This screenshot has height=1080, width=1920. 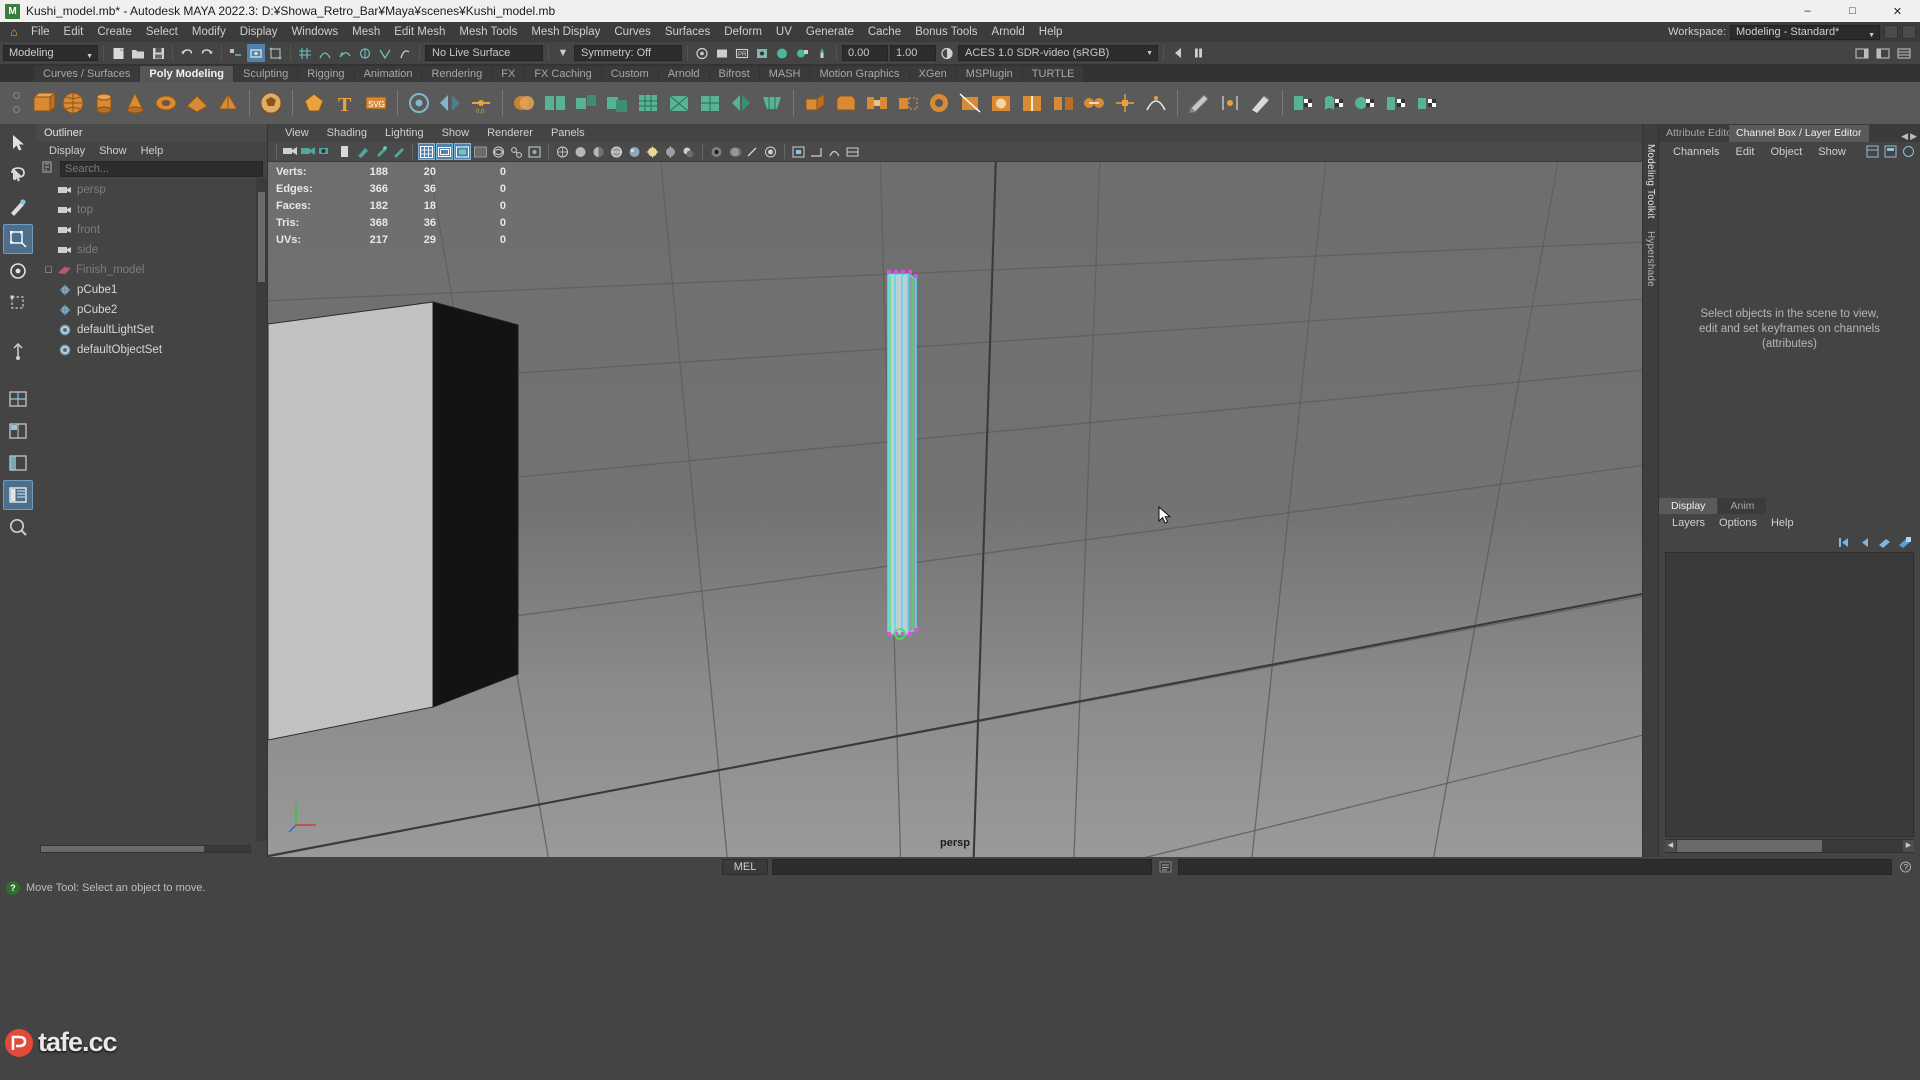 What do you see at coordinates (683, 74) in the screenshot?
I see `shelf-tab-arnold: Arnold` at bounding box center [683, 74].